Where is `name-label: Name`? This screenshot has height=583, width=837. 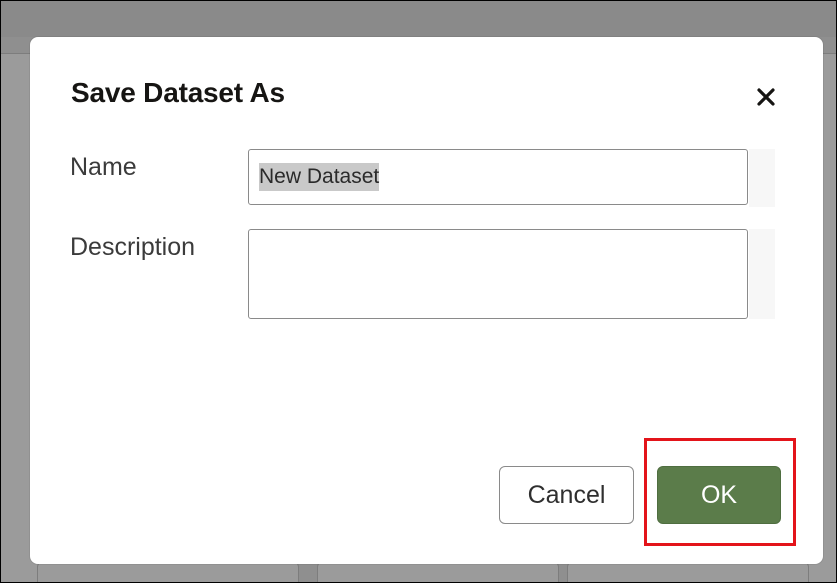
name-label: Name is located at coordinates (103, 167).